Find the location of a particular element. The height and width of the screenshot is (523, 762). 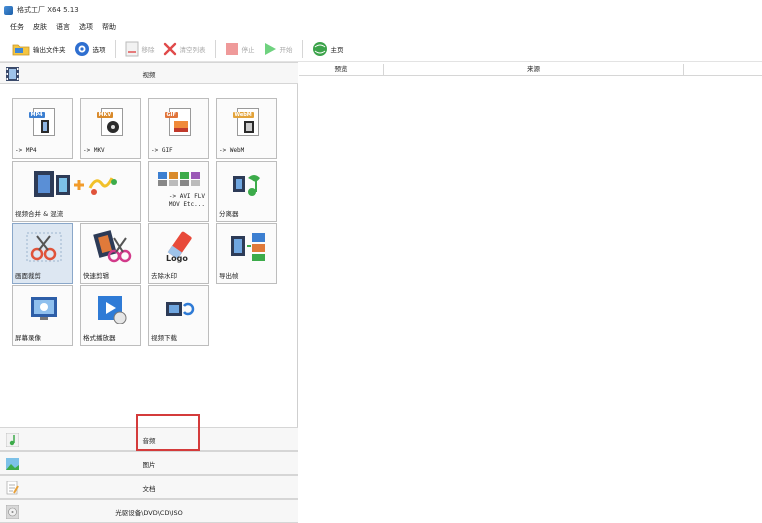

tile-label: 快速剪辑 is located at coordinates (96, 276).